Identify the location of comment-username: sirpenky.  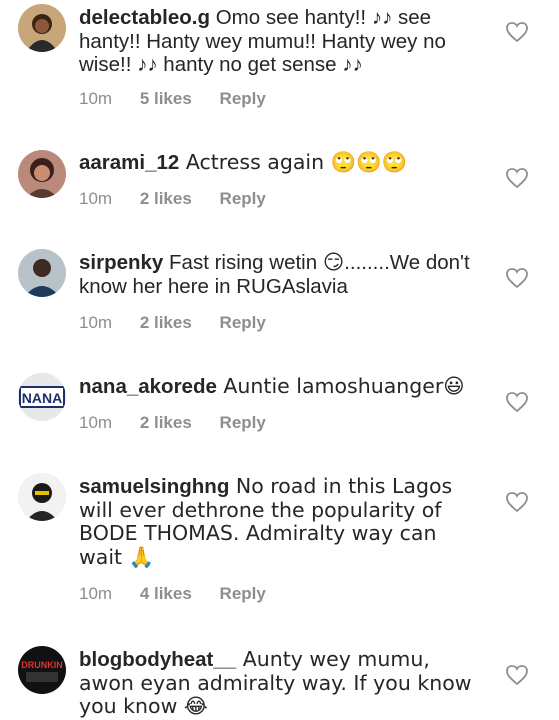
(121, 262).